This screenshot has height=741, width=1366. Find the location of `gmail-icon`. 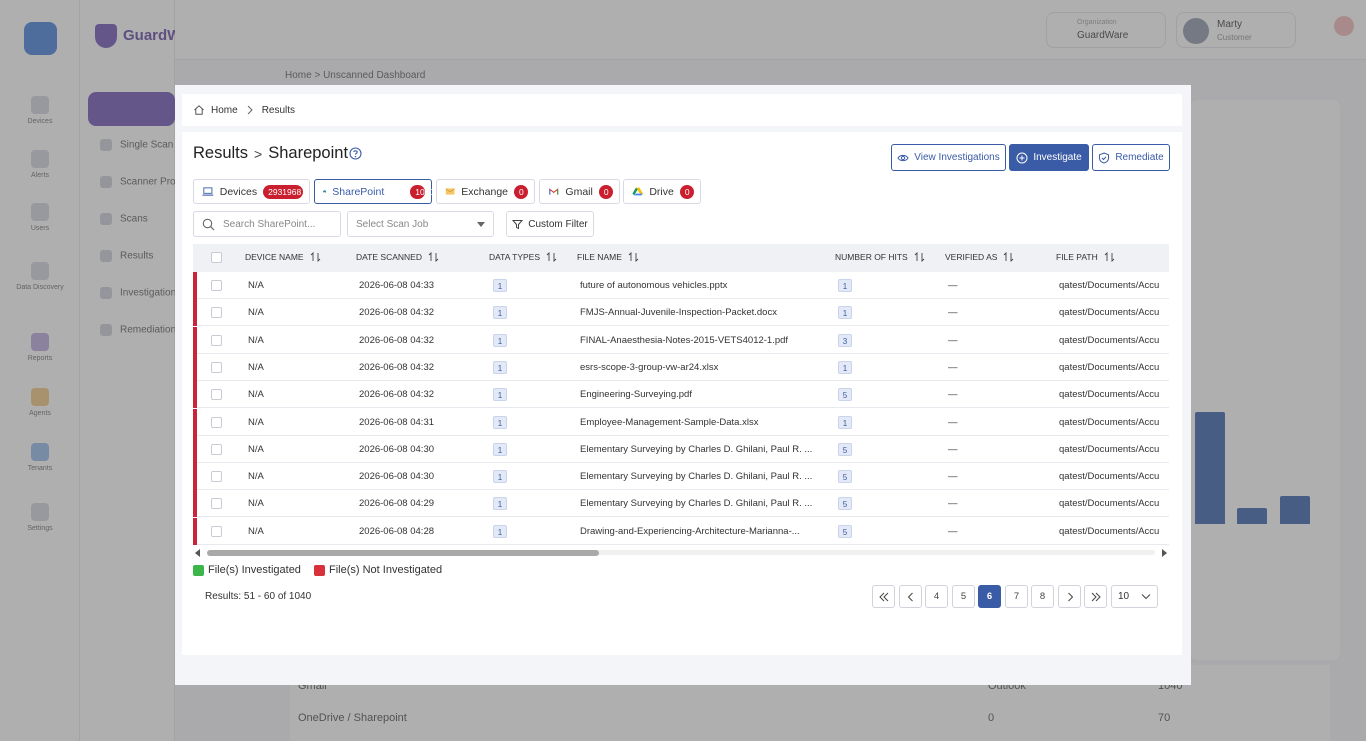

gmail-icon is located at coordinates (554, 191).